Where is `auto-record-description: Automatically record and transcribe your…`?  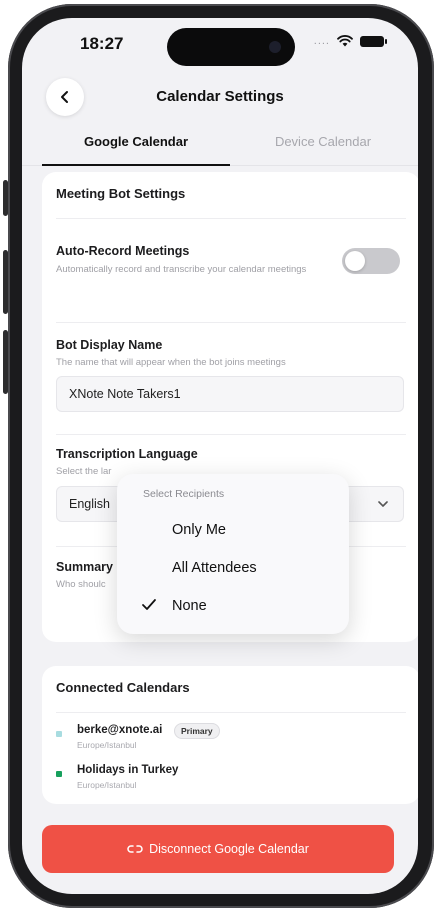 auto-record-description: Automatically record and transcribe your… is located at coordinates (181, 269).